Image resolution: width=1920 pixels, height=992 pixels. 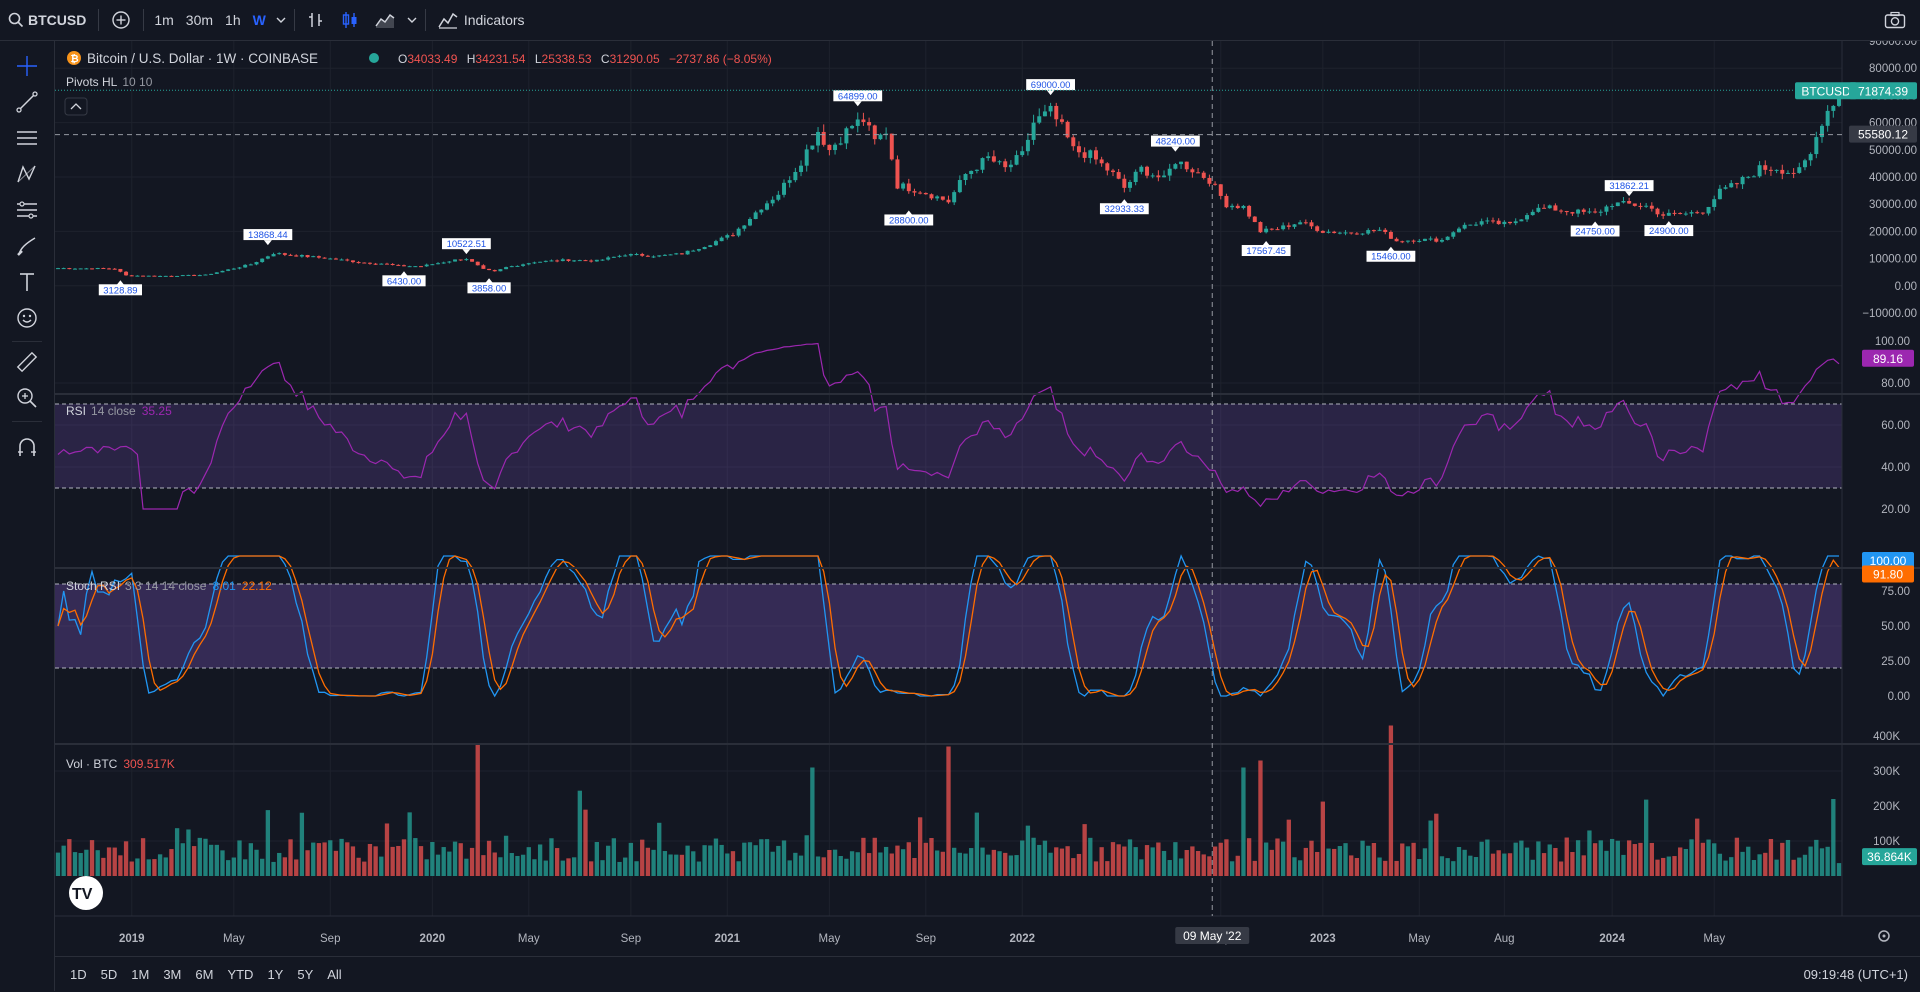 I want to click on legend-title: Bitcoin / U.S. Dollar · 1W · COINBASE, so click(x=202, y=58).